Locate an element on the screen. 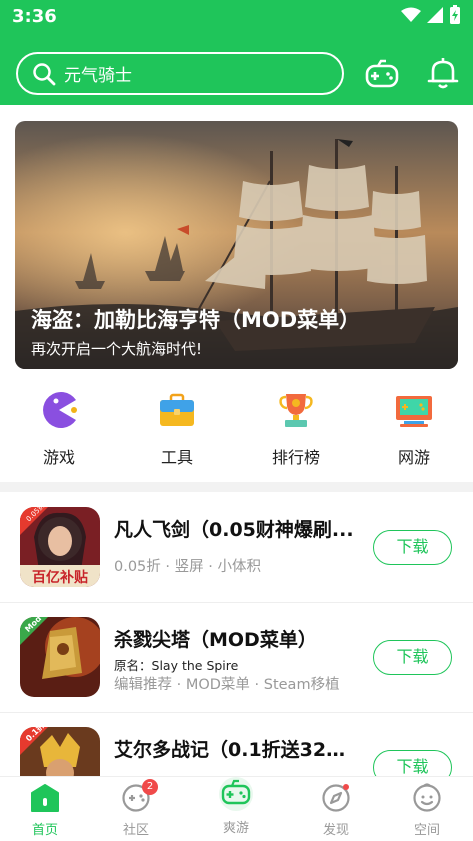  status-time: 3:36 is located at coordinates (34, 16).